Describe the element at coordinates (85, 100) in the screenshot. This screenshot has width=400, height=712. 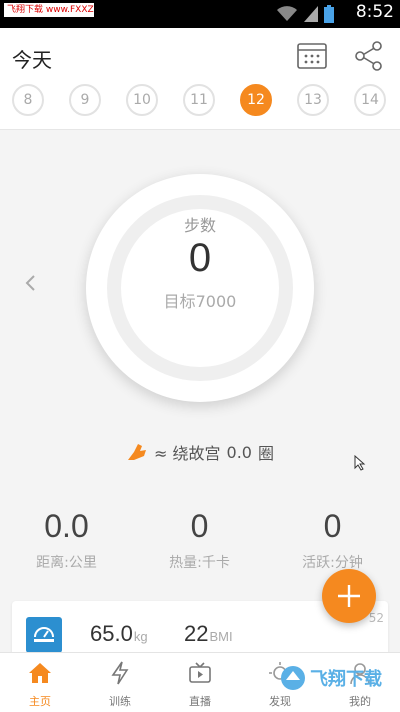
I see `date-chip-9: 9` at that location.